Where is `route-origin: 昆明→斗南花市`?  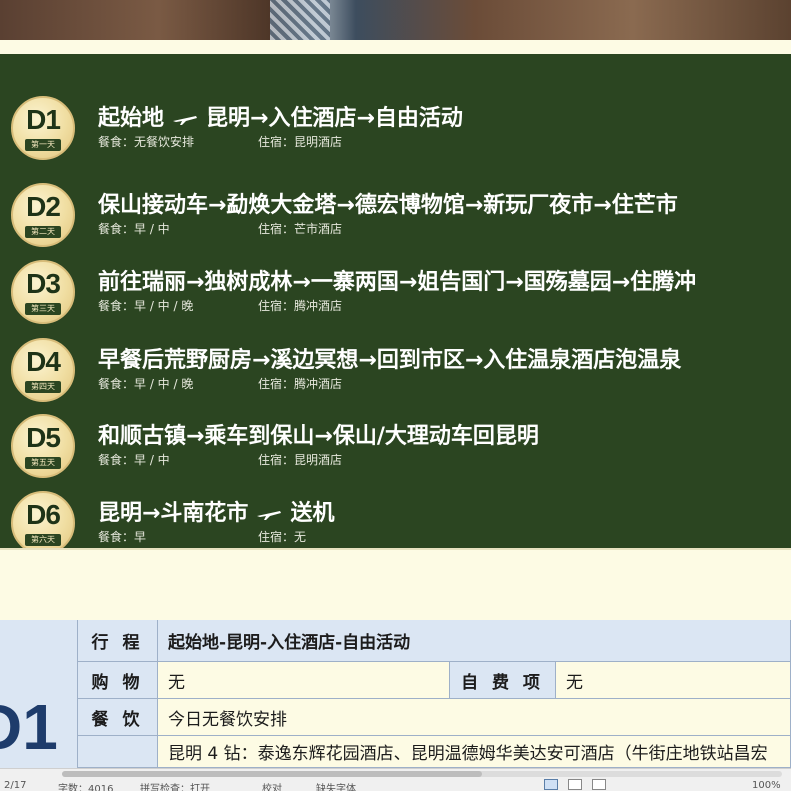
route-origin: 昆明→斗南花市 is located at coordinates (173, 513).